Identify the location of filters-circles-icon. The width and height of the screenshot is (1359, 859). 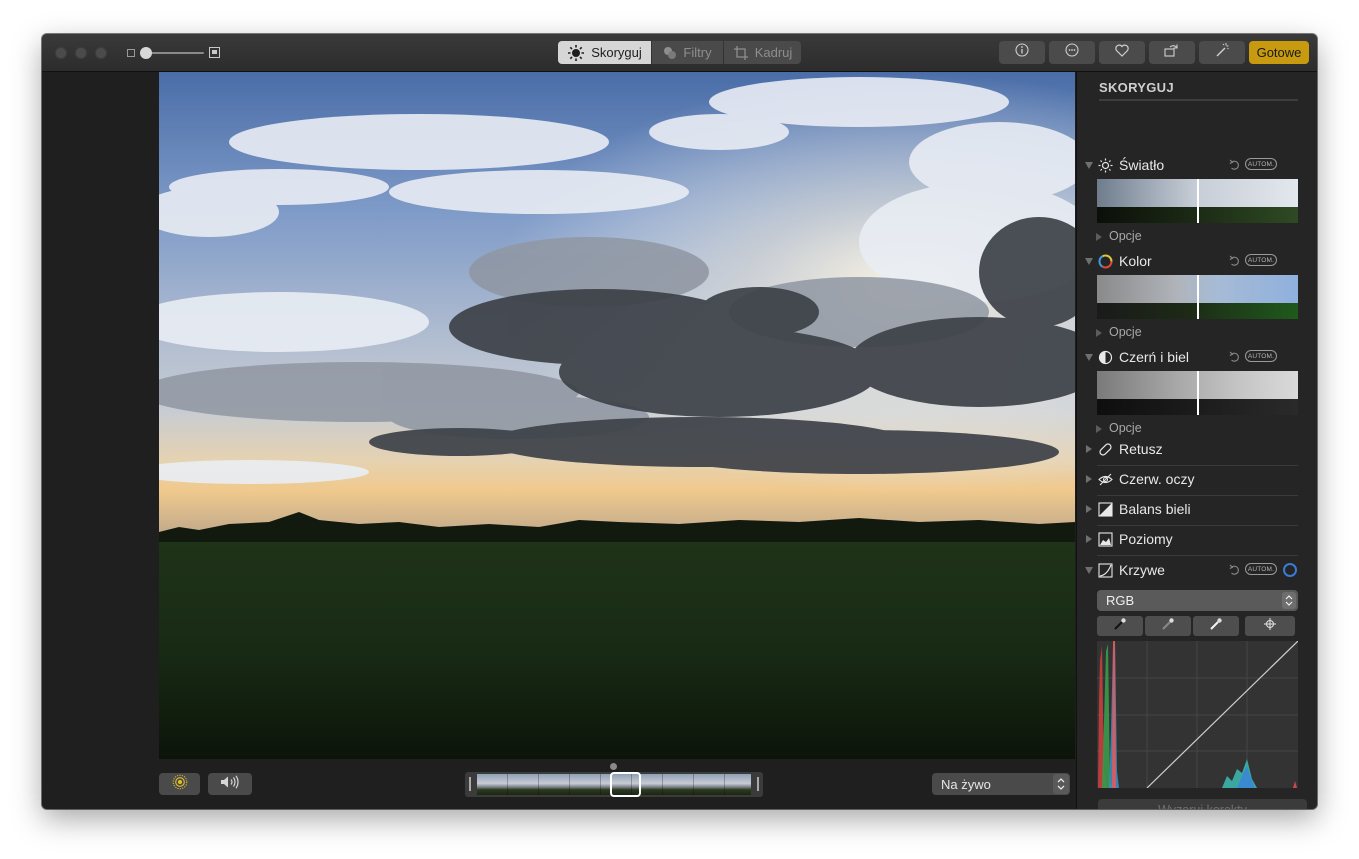
(670, 53).